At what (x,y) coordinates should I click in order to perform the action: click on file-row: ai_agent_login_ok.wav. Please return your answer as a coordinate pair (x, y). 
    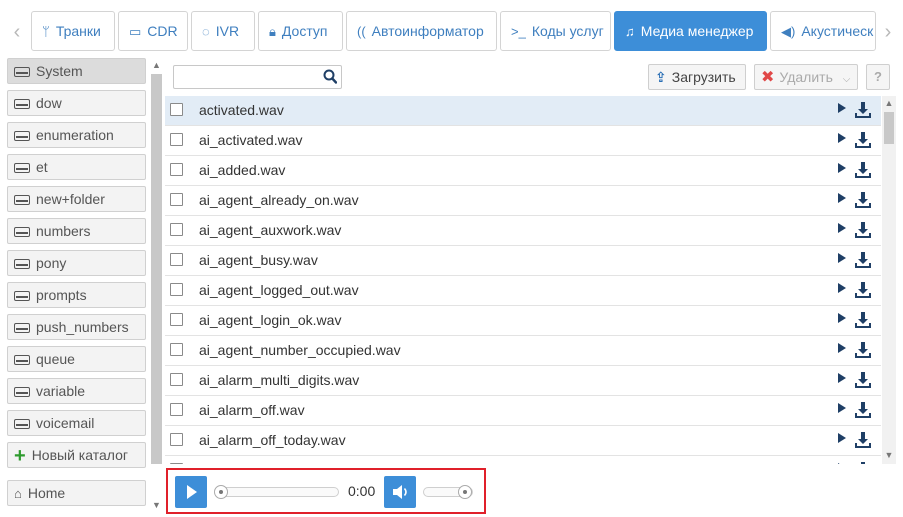
    Looking at the image, I should click on (523, 321).